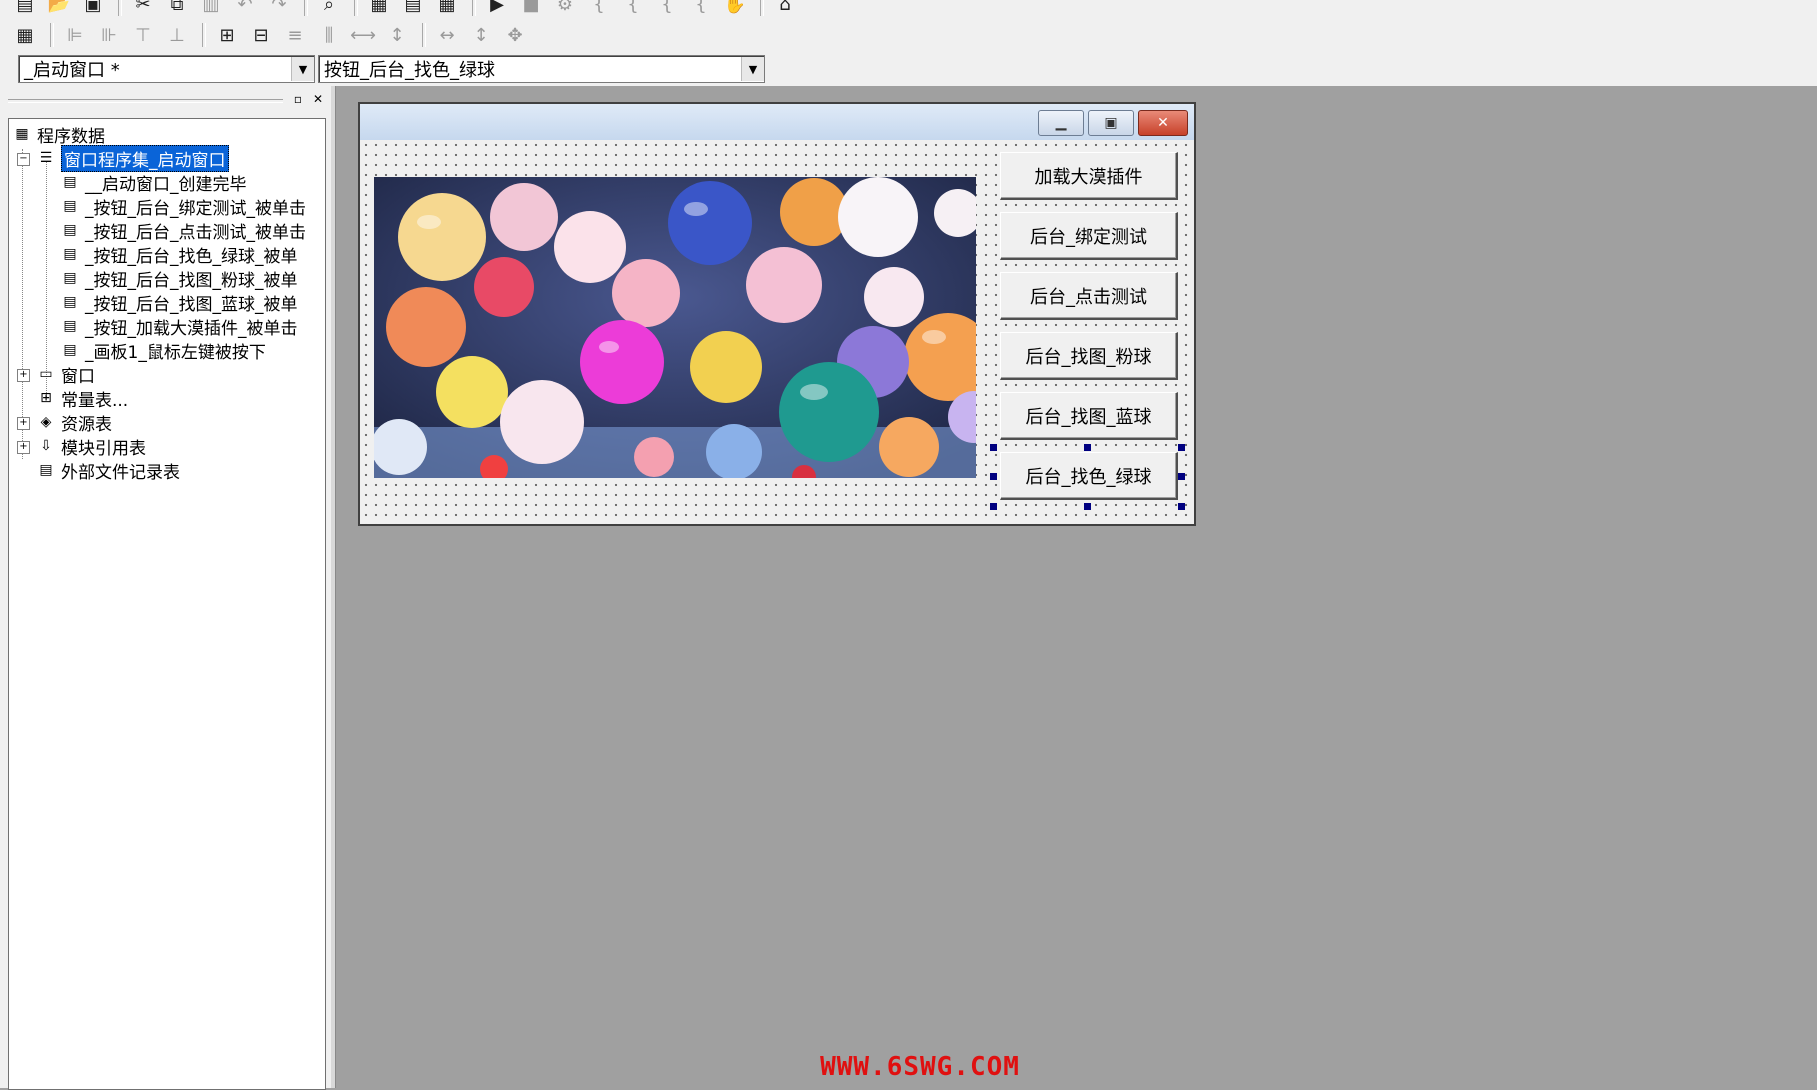 The height and width of the screenshot is (1090, 1817). Describe the element at coordinates (379, 8) in the screenshot. I see `layout-1-icon: ▦` at that location.